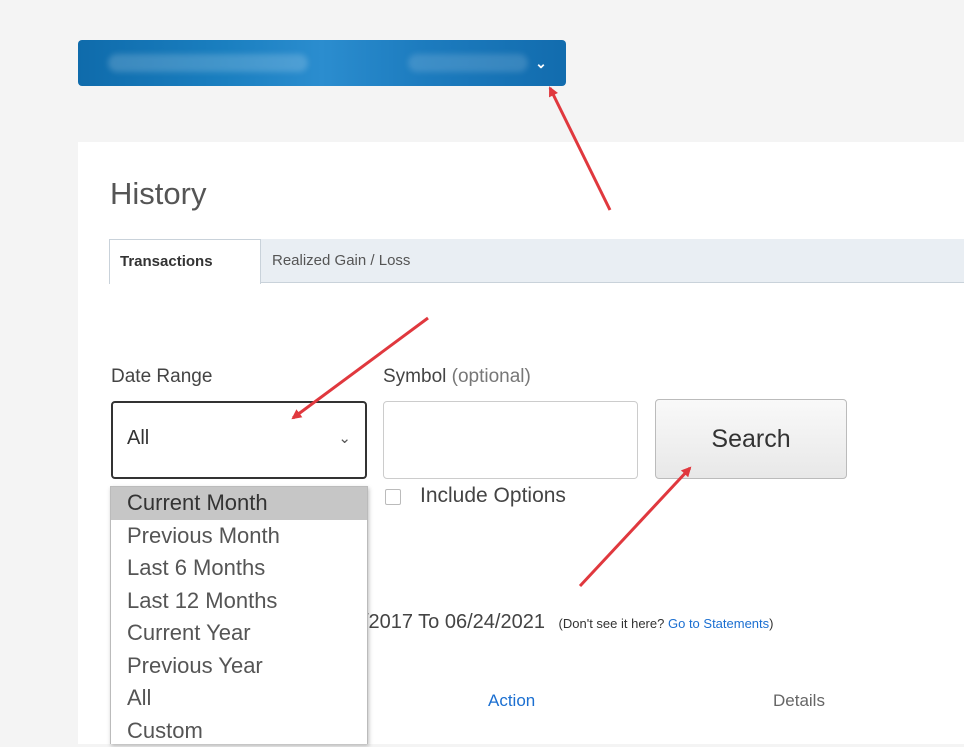 Image resolution: width=964 pixels, height=747 pixels. I want to click on symbol-input, so click(510, 440).